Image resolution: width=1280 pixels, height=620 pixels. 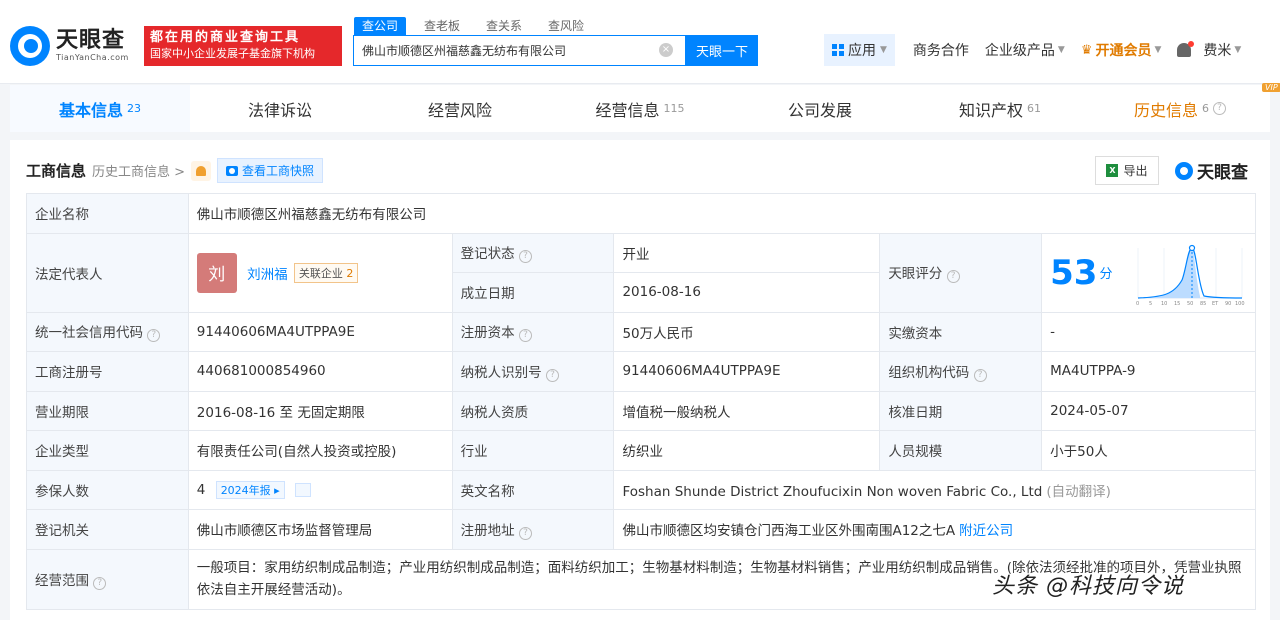 I want to click on label-paid-capital: 实缴资本, so click(x=961, y=331).